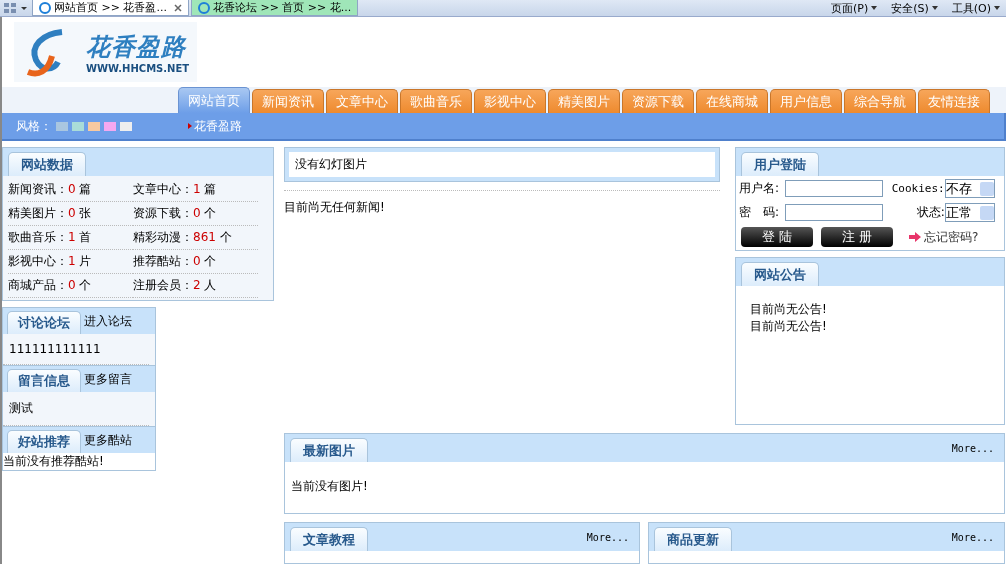 This screenshot has height=566, width=1006. What do you see at coordinates (975, 8) in the screenshot?
I see `toolbar-menu: 工具(O)` at bounding box center [975, 8].